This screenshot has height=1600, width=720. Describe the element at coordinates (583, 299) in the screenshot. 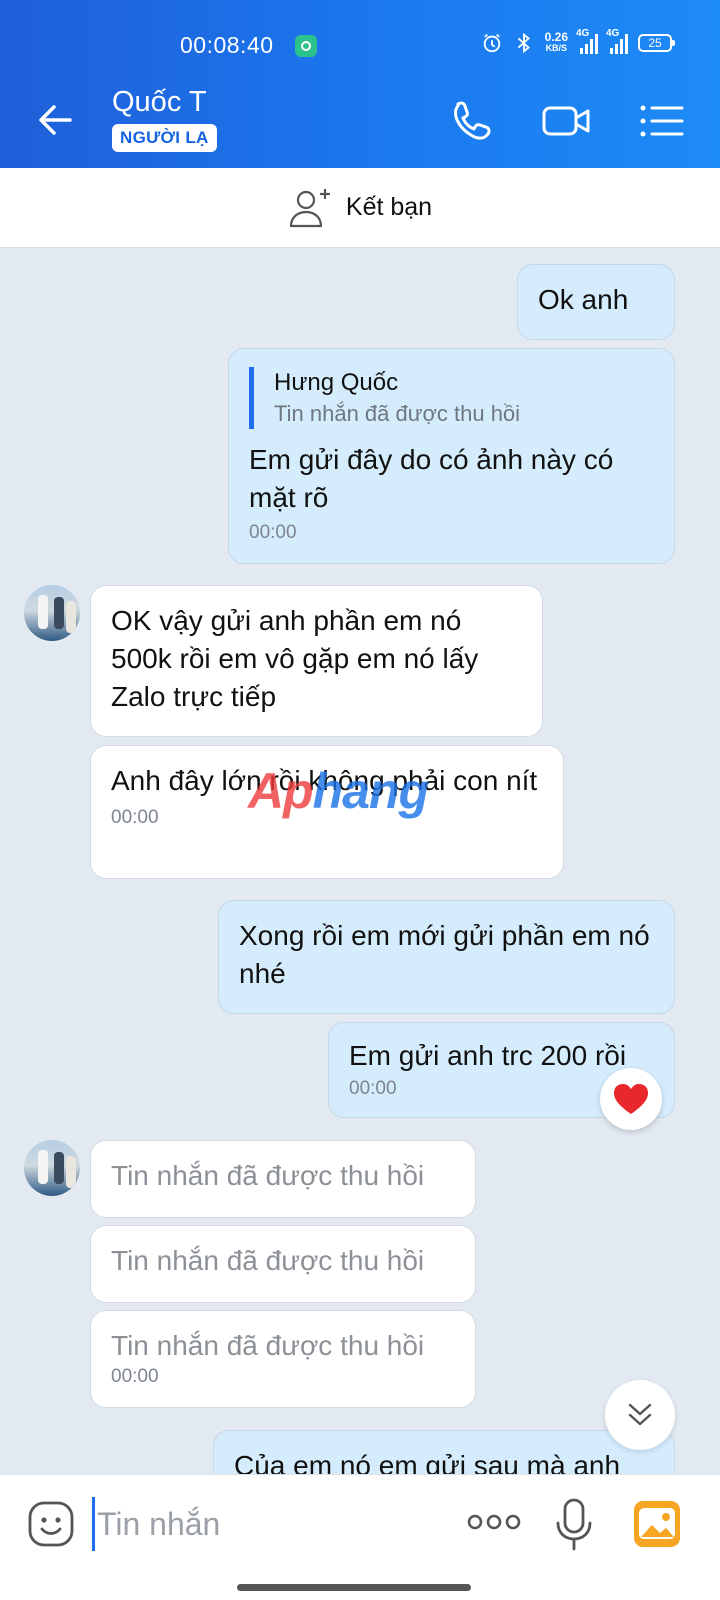

I see `message-text: Ok anh` at that location.